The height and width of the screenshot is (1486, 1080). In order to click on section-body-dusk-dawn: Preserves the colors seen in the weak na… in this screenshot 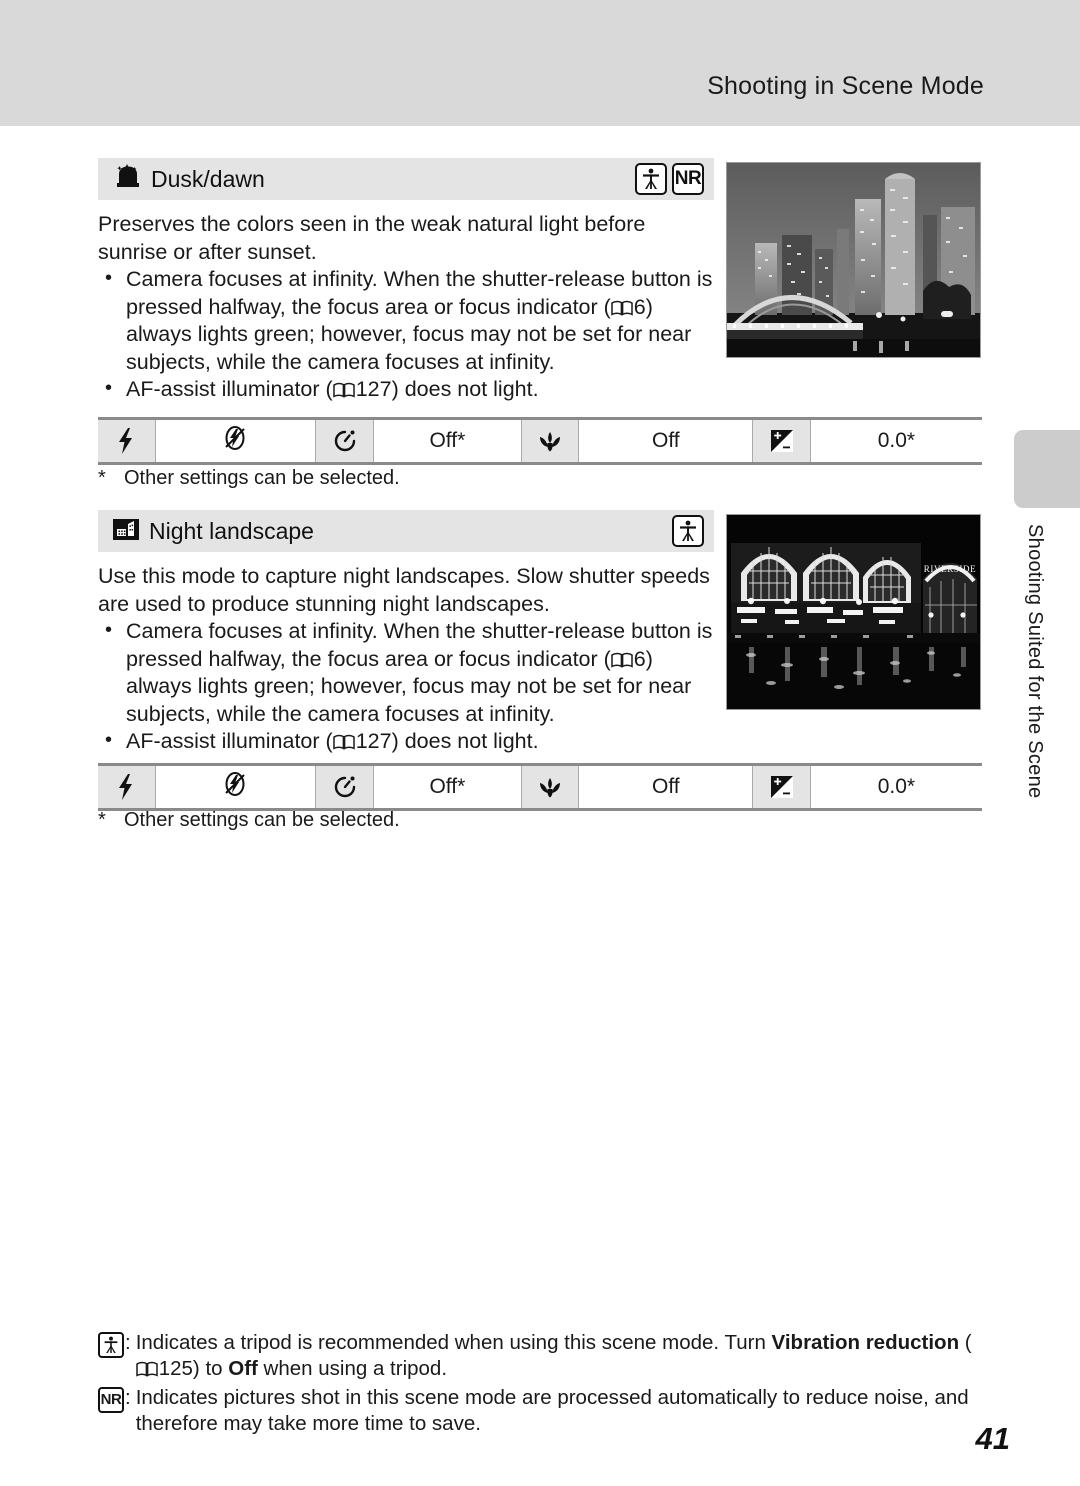, I will do `click(408, 307)`.